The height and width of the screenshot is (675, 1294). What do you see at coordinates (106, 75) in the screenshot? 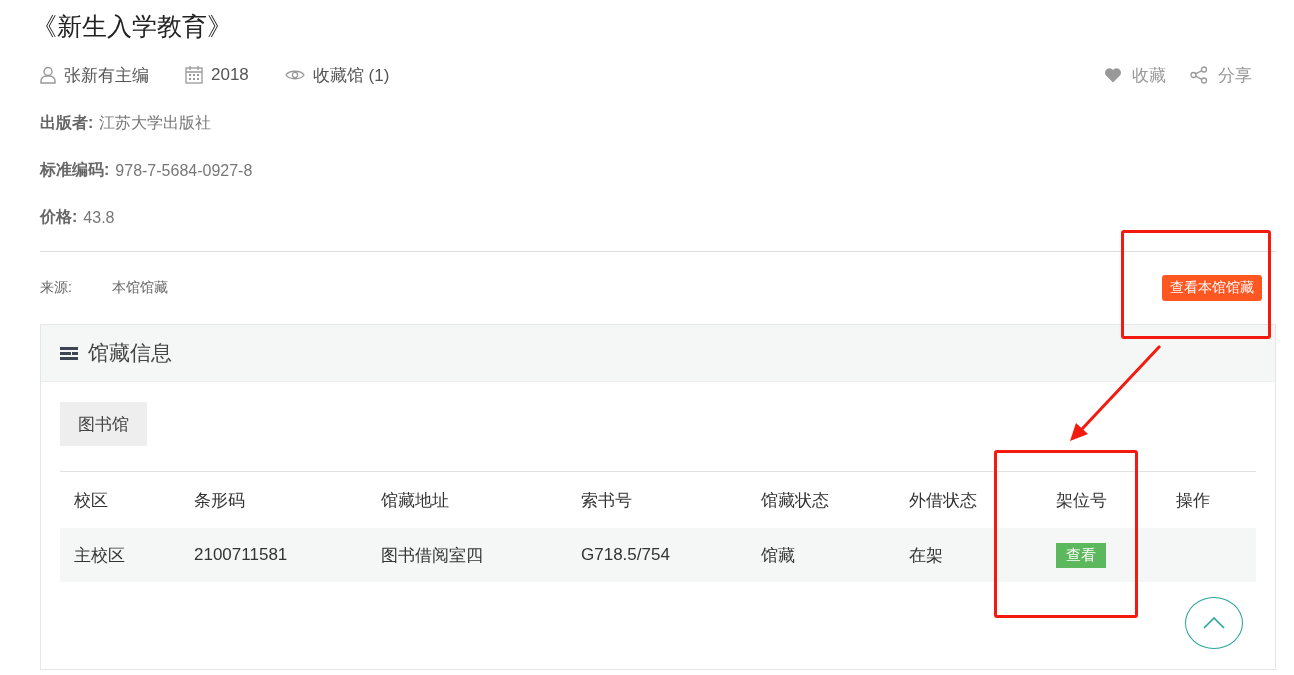
I see `meta-text: 张新有主编` at bounding box center [106, 75].